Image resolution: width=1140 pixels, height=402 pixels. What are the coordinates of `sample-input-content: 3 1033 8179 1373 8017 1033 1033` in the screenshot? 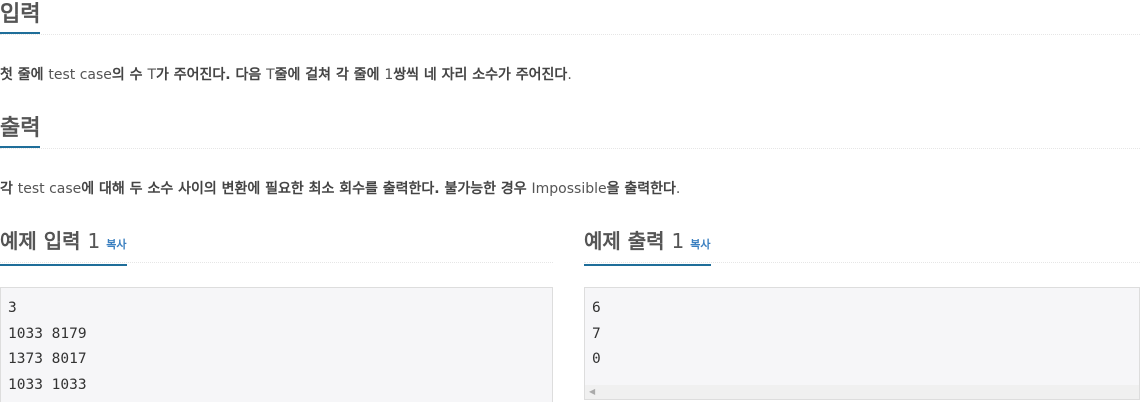 It's located at (276, 344).